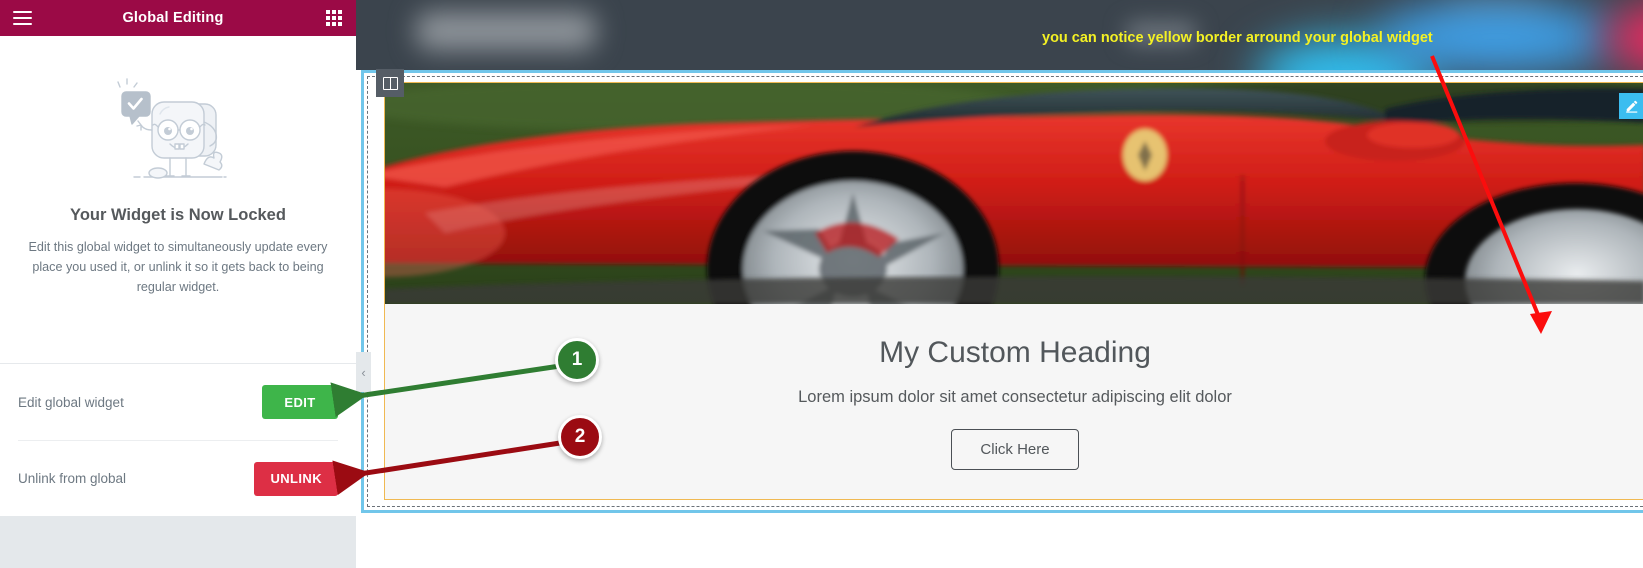  I want to click on blurred-logo, so click(506, 31).